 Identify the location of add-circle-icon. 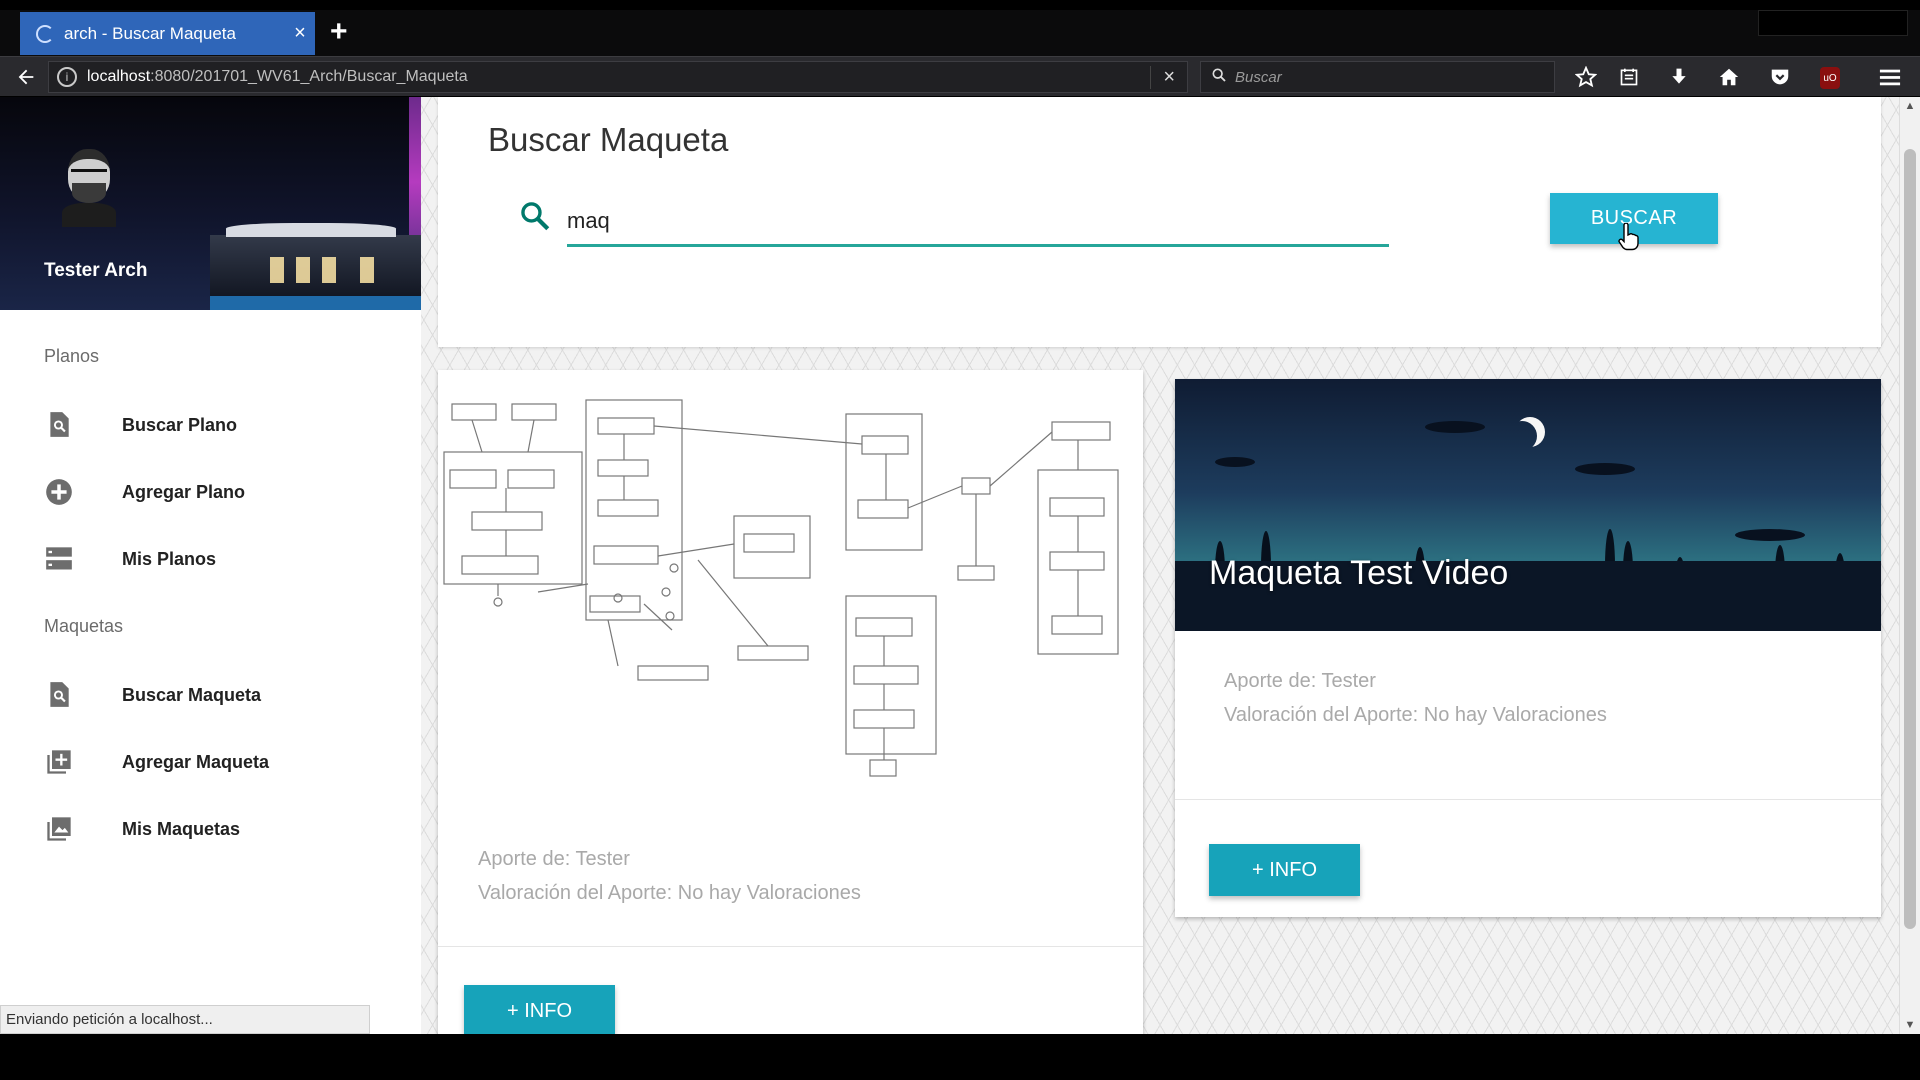
(59, 492).